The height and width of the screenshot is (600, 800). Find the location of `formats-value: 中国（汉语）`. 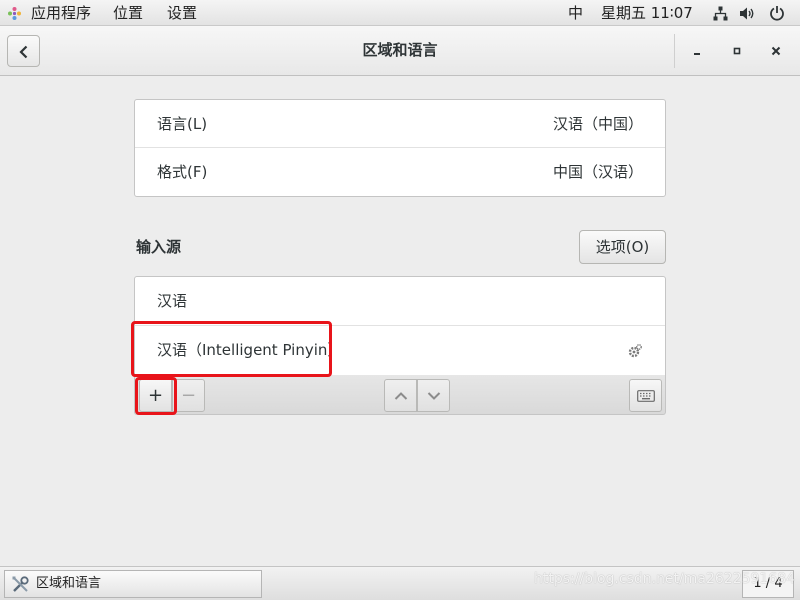

formats-value: 中国（汉语） is located at coordinates (597, 172).